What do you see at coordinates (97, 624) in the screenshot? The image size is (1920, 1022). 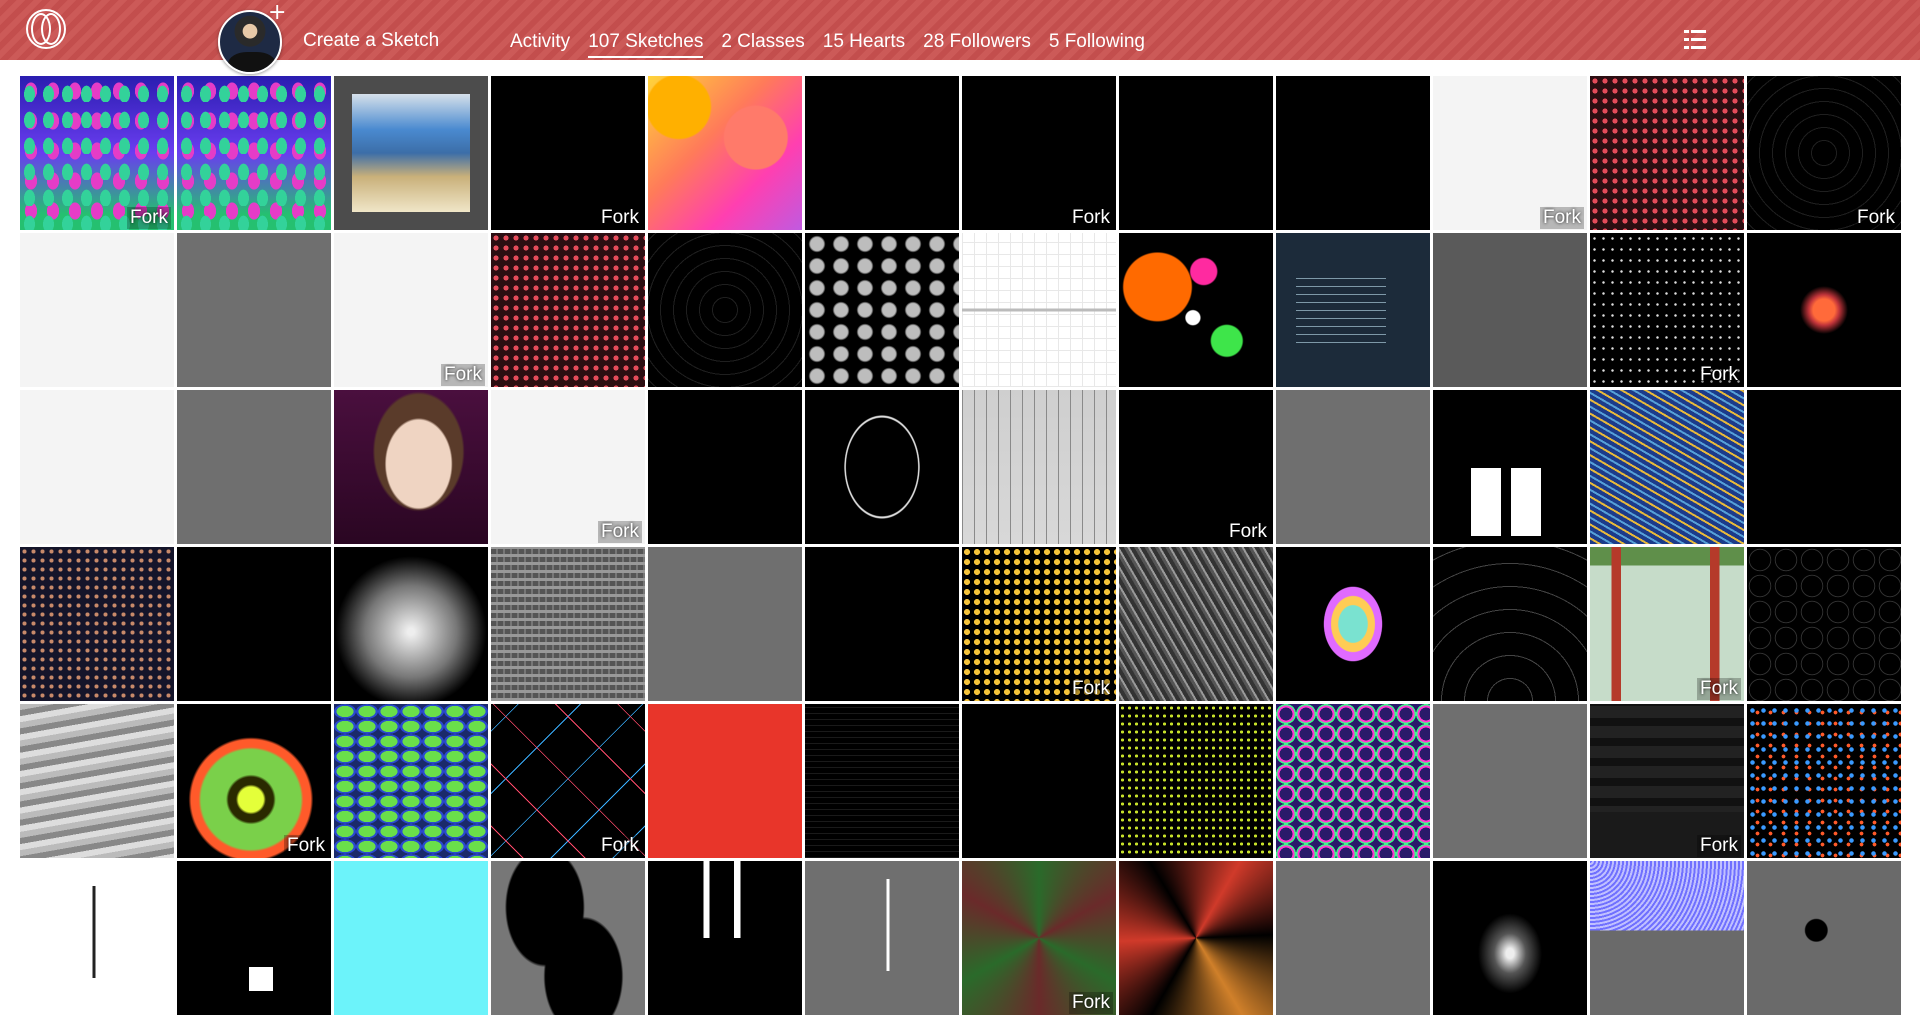 I see `sketch-thumbnail-halftone` at bounding box center [97, 624].